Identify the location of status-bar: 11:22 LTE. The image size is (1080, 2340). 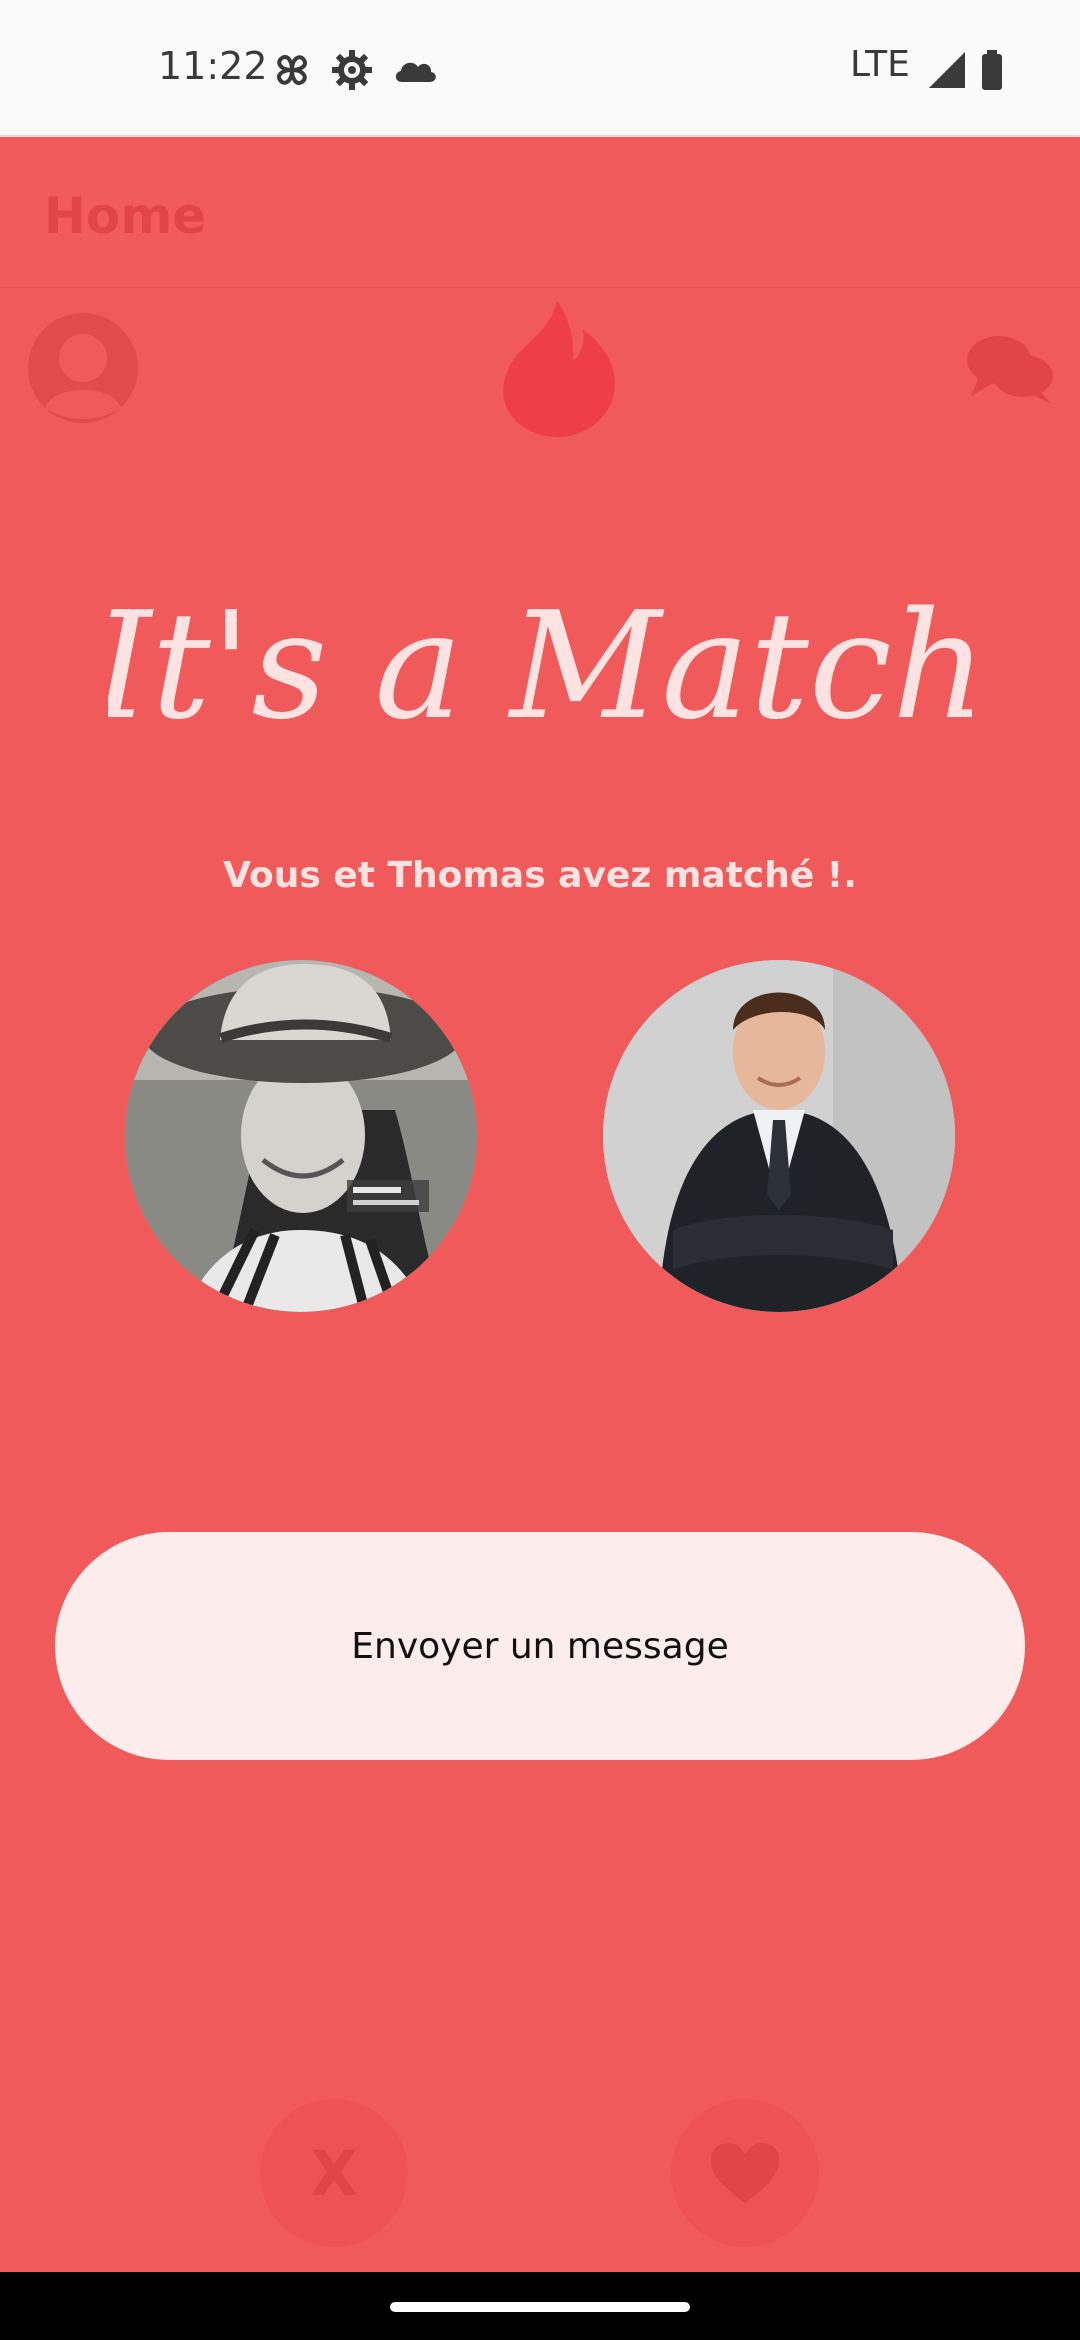
(540, 68).